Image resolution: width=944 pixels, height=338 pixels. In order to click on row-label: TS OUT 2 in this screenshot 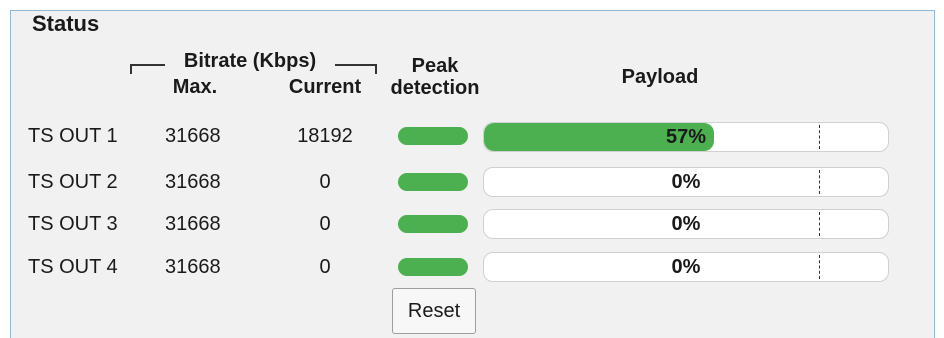, I will do `click(73, 182)`.